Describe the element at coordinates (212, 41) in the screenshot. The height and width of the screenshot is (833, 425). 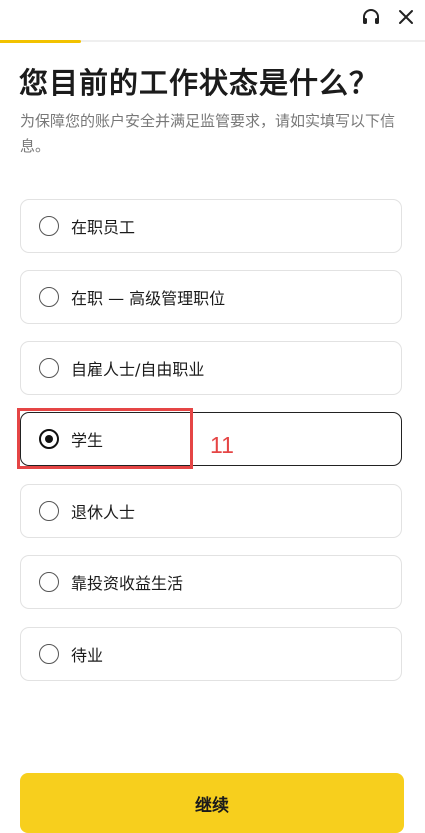
I see `progress-bar` at that location.